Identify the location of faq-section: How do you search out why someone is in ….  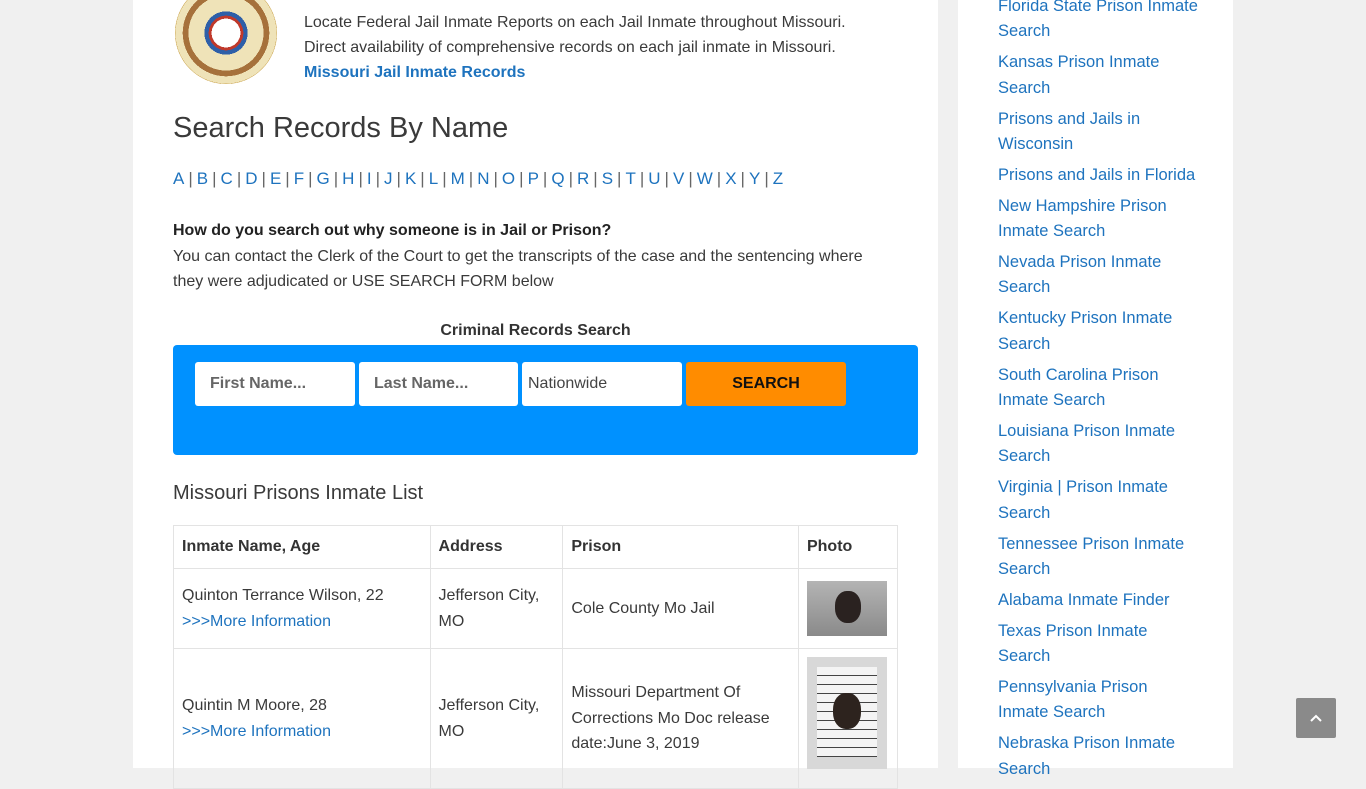
(533, 256).